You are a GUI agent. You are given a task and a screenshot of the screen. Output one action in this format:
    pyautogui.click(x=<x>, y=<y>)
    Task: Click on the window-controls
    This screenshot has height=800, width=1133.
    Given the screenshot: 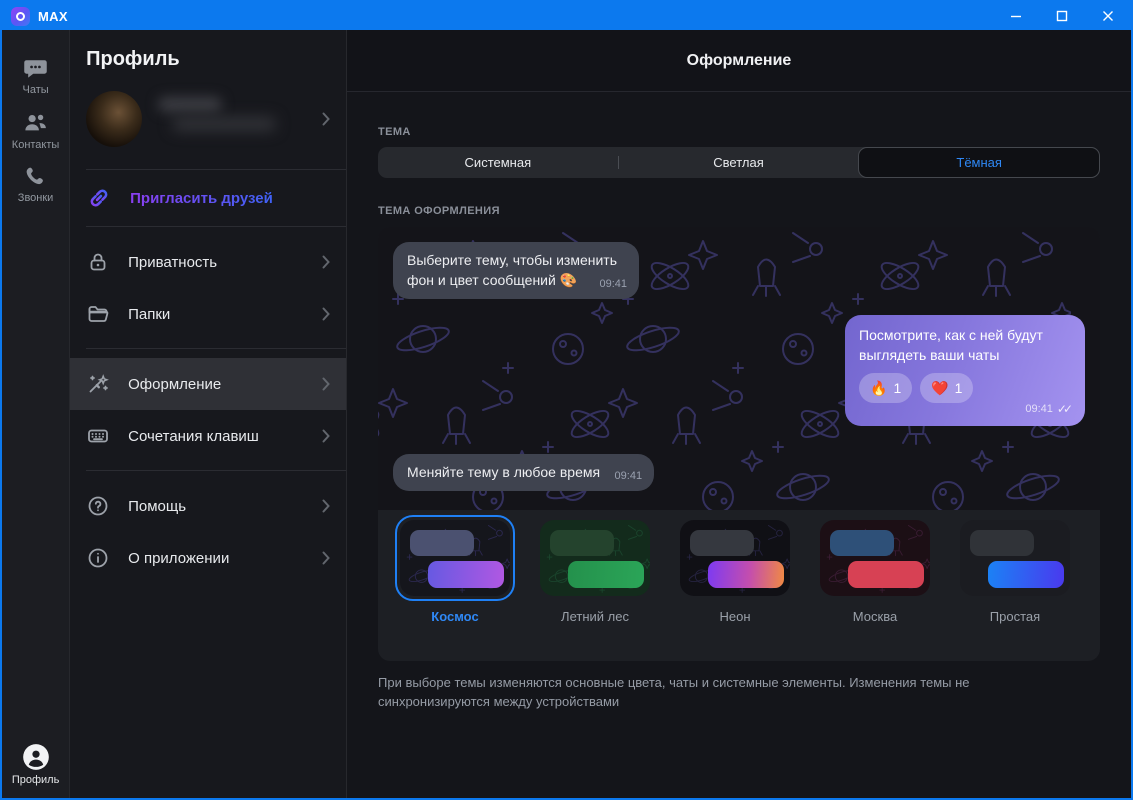 What is the action you would take?
    pyautogui.click(x=1062, y=16)
    